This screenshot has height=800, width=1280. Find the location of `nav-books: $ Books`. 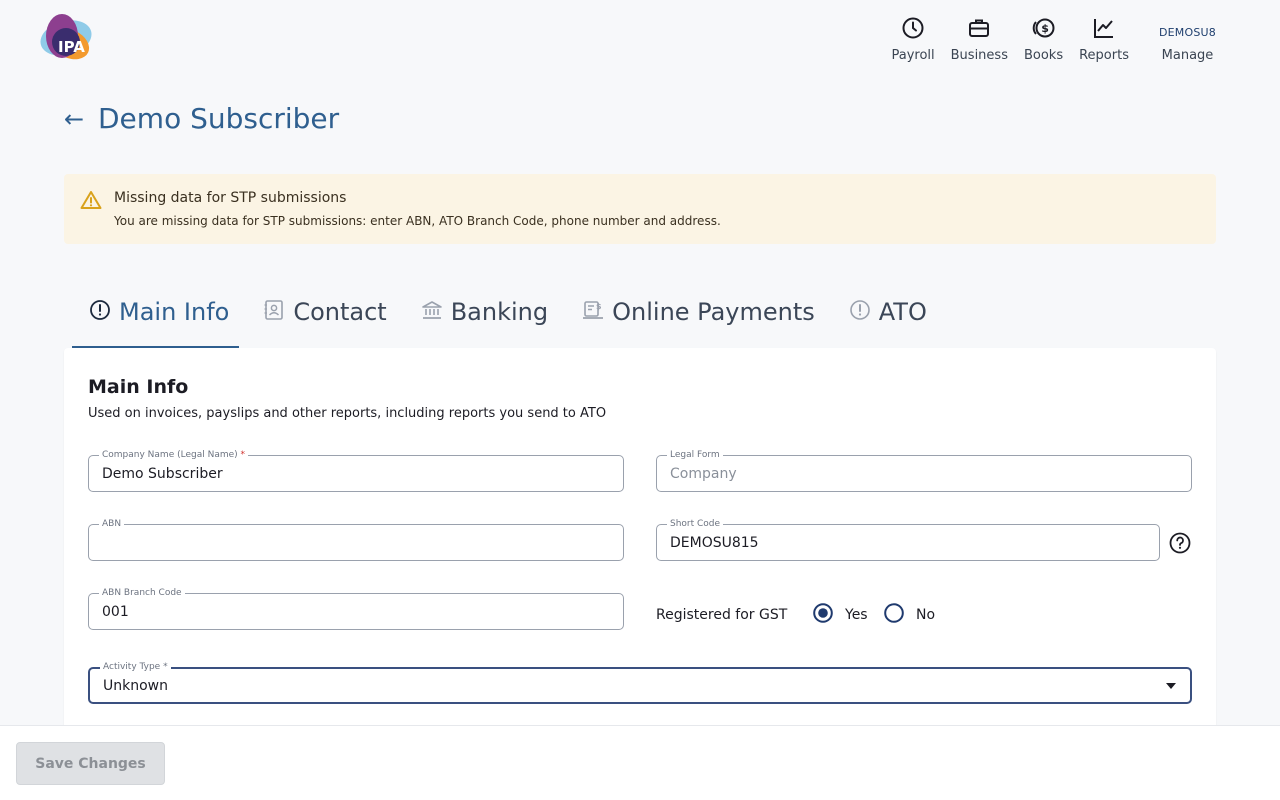

nav-books: $ Books is located at coordinates (1043, 38).